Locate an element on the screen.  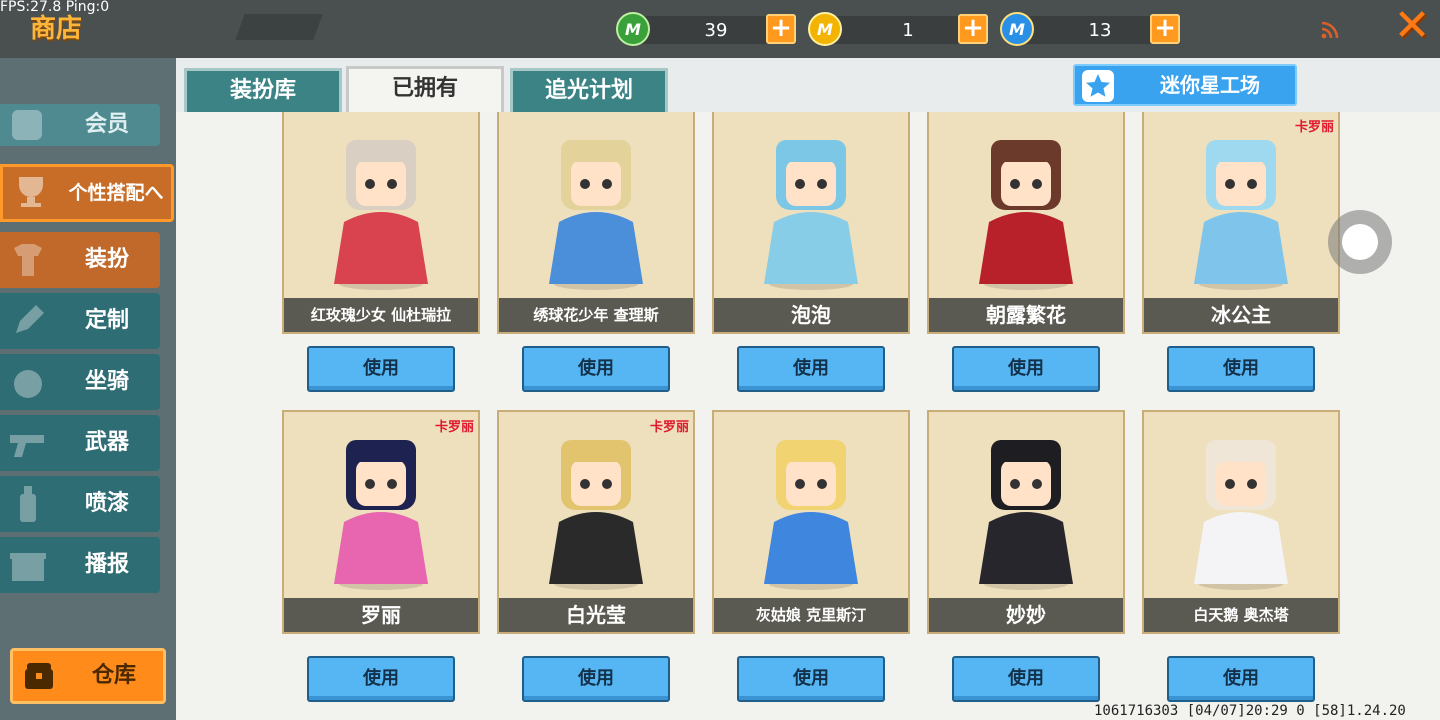
outfit-card: 朝露繁花 is located at coordinates (1026, 223).